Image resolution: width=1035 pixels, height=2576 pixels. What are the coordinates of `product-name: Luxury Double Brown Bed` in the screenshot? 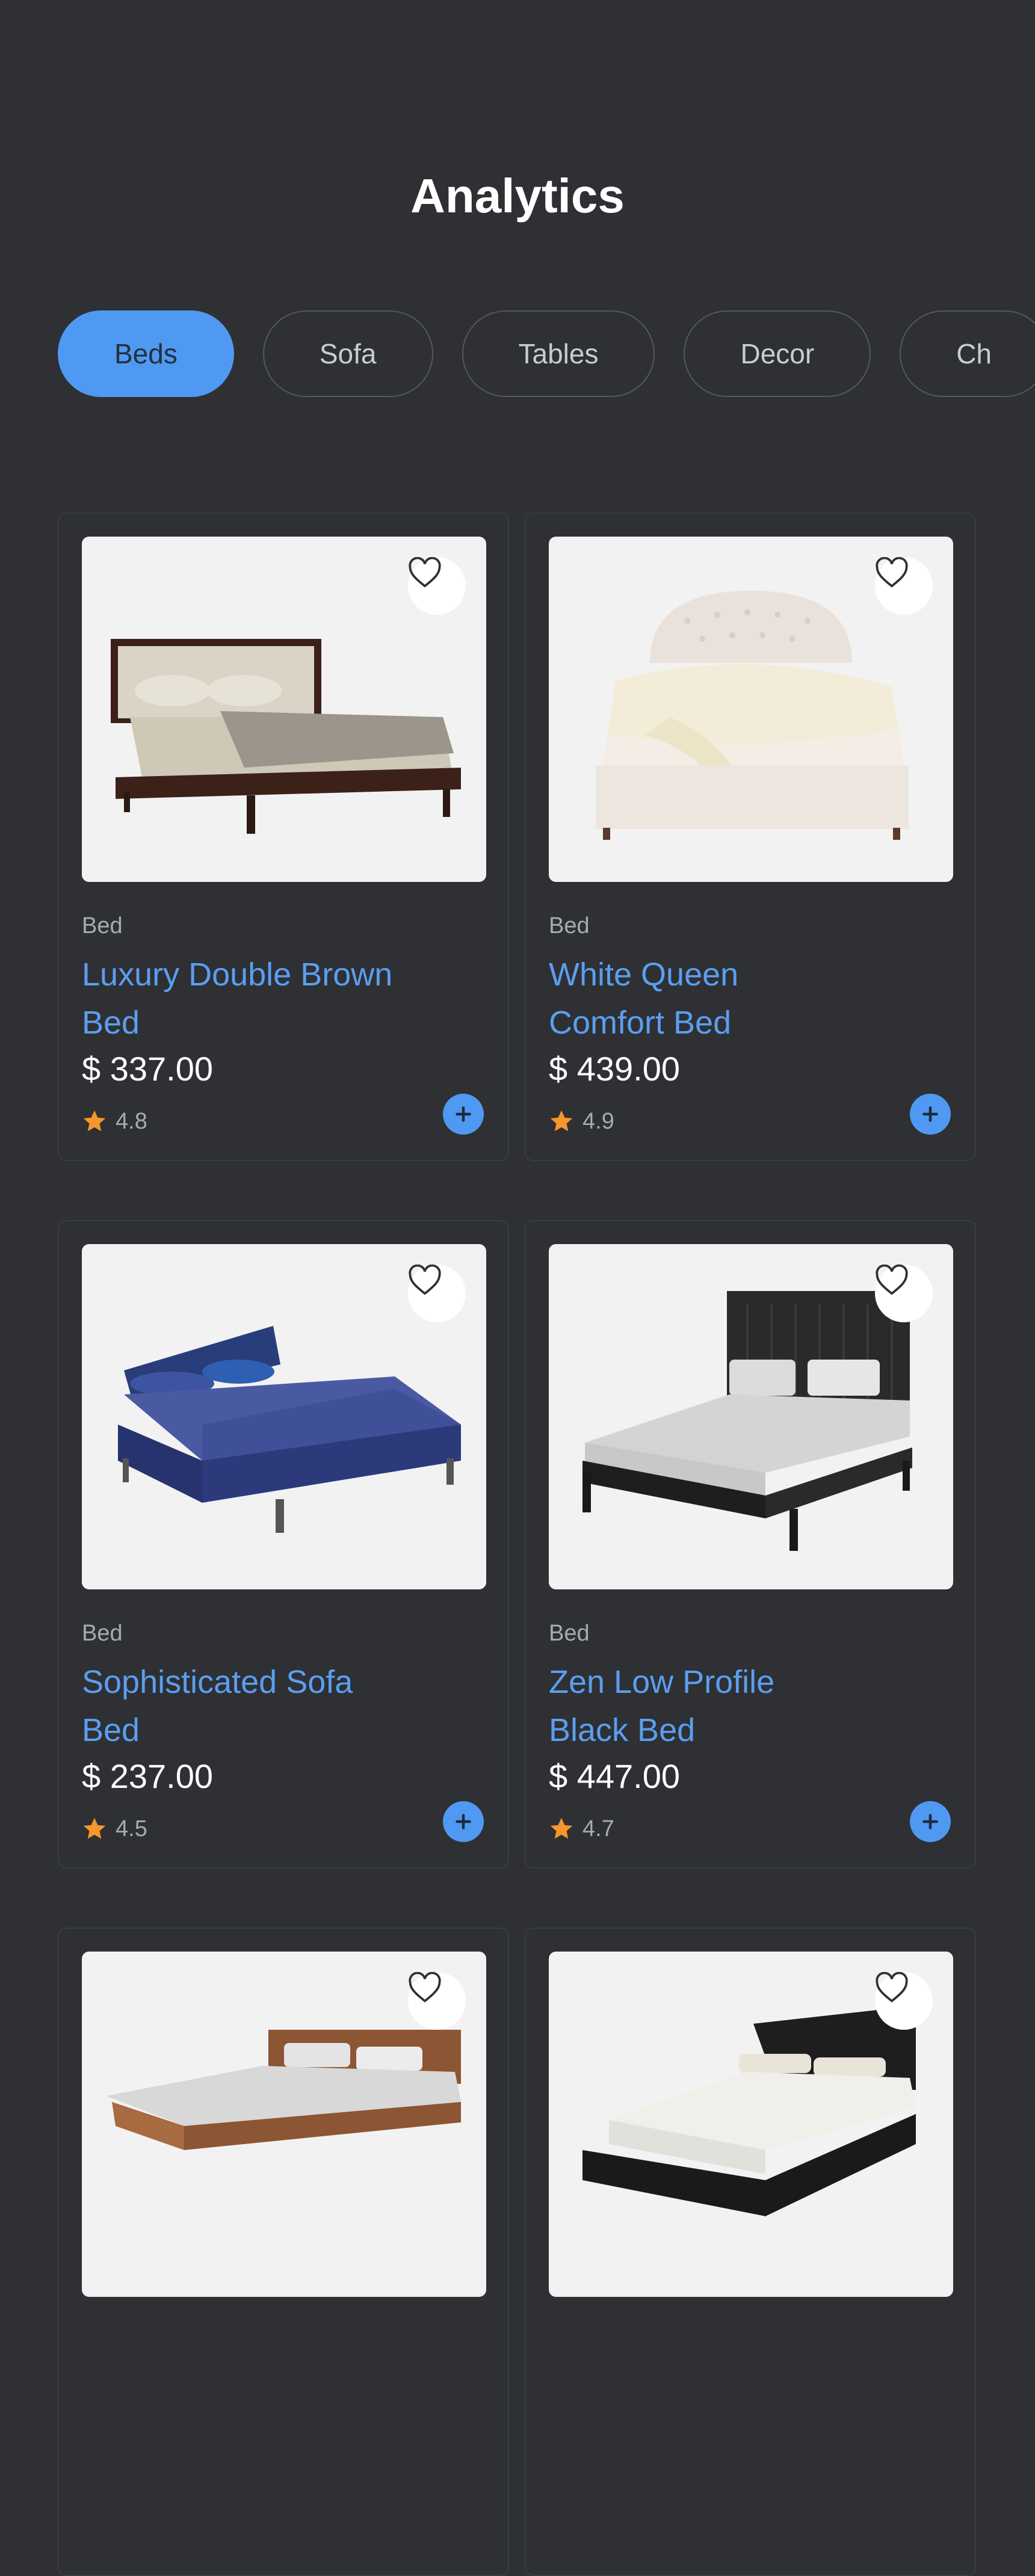 It's located at (238, 999).